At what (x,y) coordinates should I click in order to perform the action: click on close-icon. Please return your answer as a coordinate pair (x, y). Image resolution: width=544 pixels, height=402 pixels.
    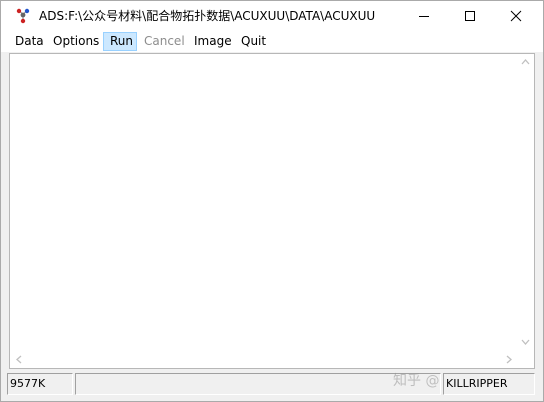
    Looking at the image, I should click on (516, 16).